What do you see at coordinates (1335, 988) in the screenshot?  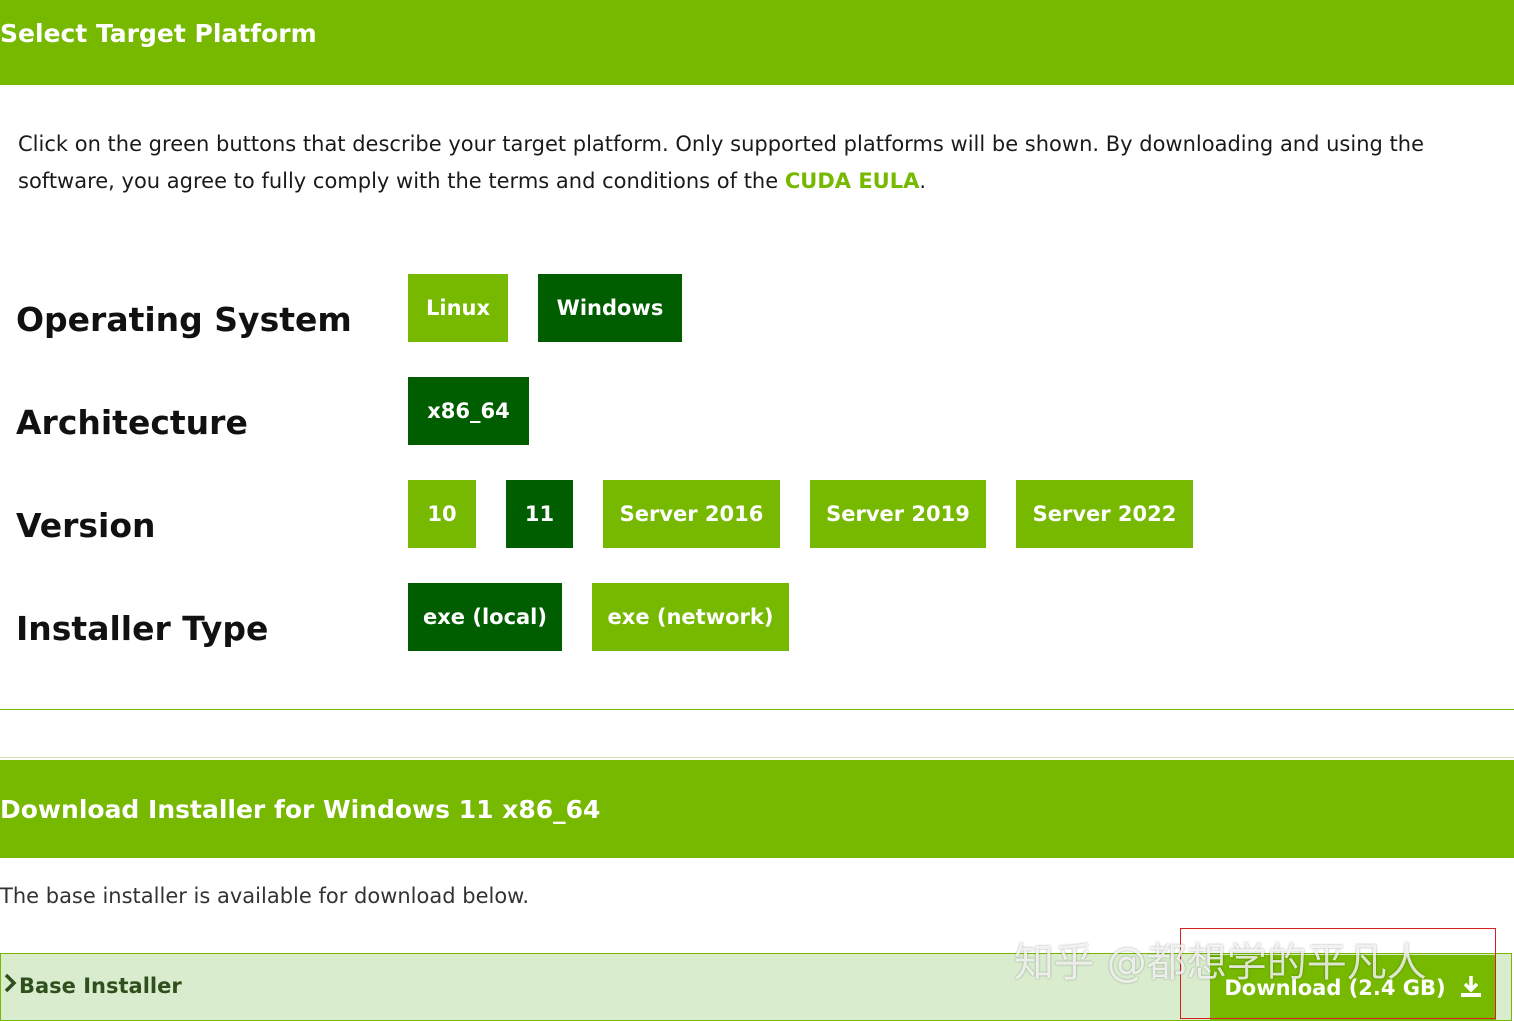 I see `download-button-label: Download (2.4 GB)` at bounding box center [1335, 988].